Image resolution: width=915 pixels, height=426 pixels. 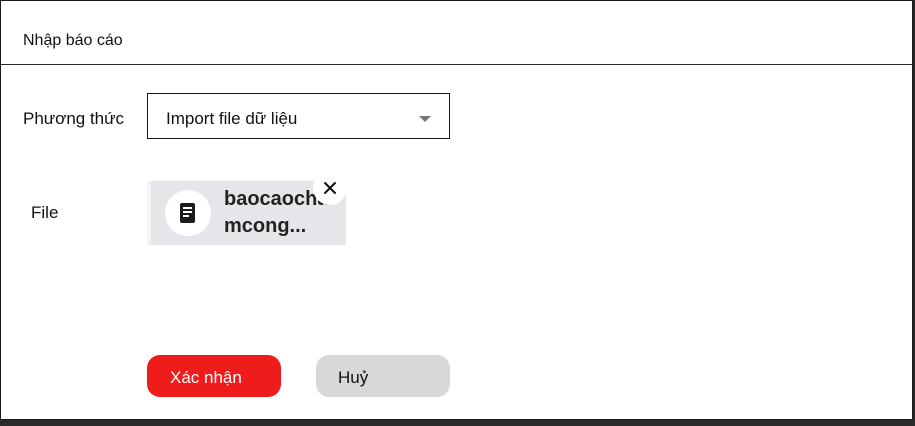 I want to click on close-icon, so click(x=330, y=188).